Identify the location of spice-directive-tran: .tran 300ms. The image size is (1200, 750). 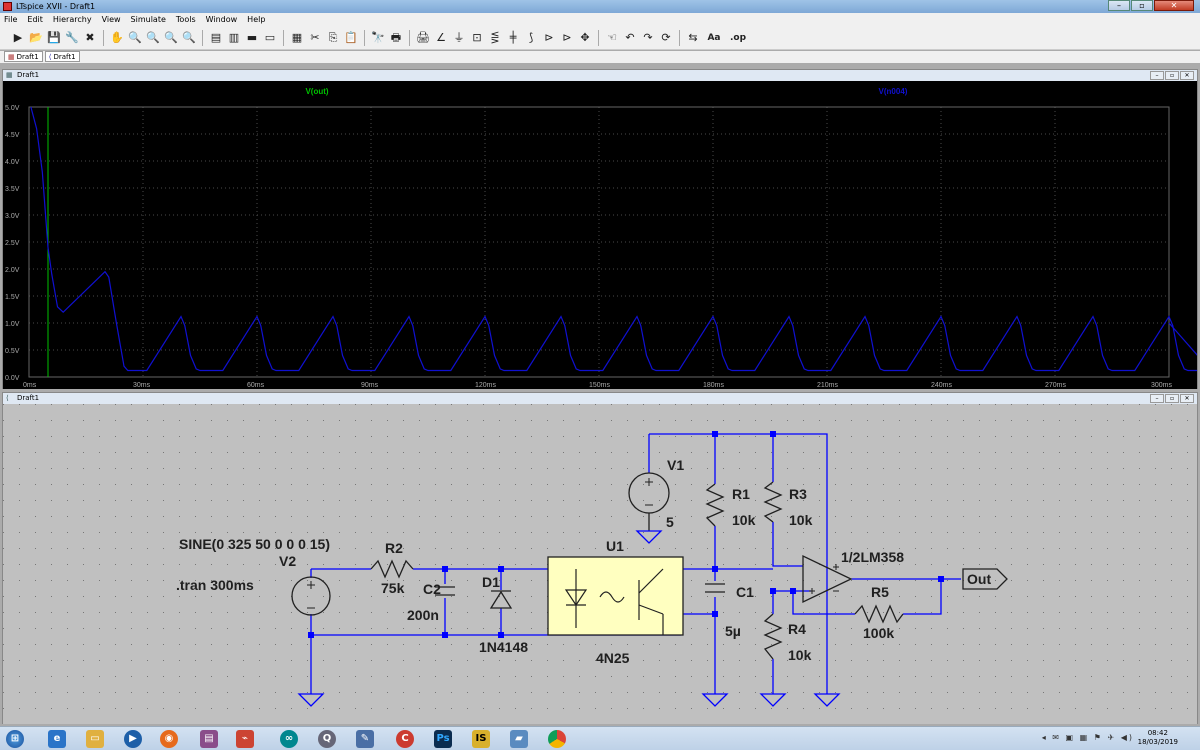
(215, 585).